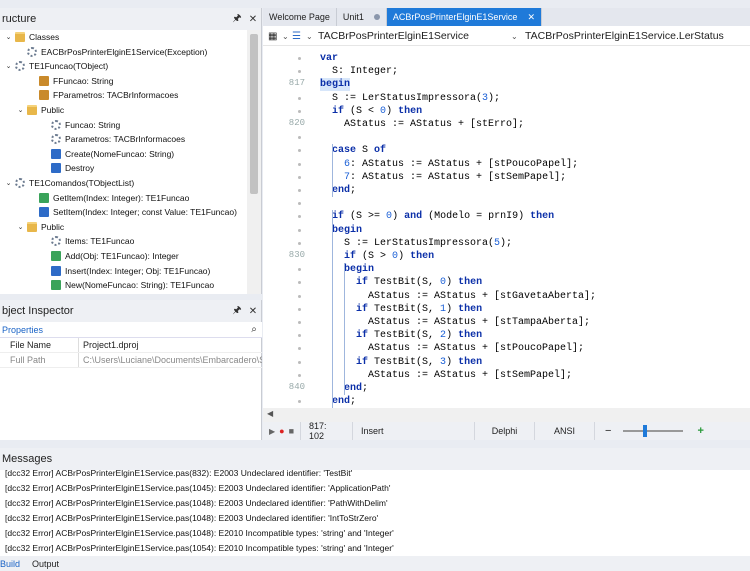 Image resolution: width=750 pixels, height=571 pixels. What do you see at coordinates (31, 37) in the screenshot?
I see `tree-node: ⌄ Classes` at bounding box center [31, 37].